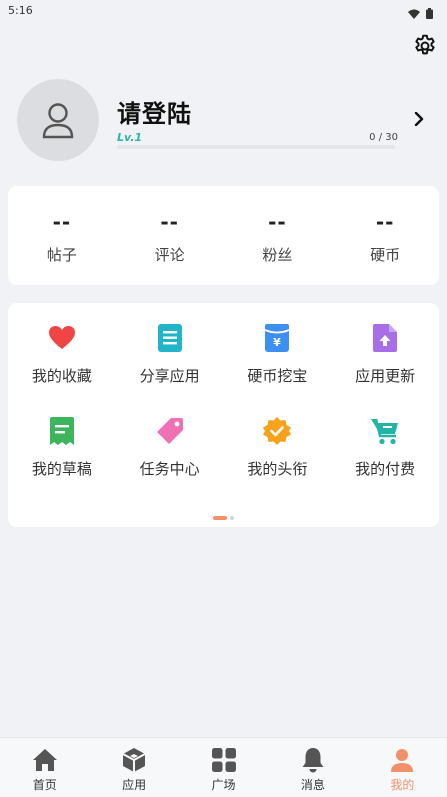 This screenshot has width=447, height=797. What do you see at coordinates (62, 354) in the screenshot?
I see `menu-item-favorites: 我的收藏` at bounding box center [62, 354].